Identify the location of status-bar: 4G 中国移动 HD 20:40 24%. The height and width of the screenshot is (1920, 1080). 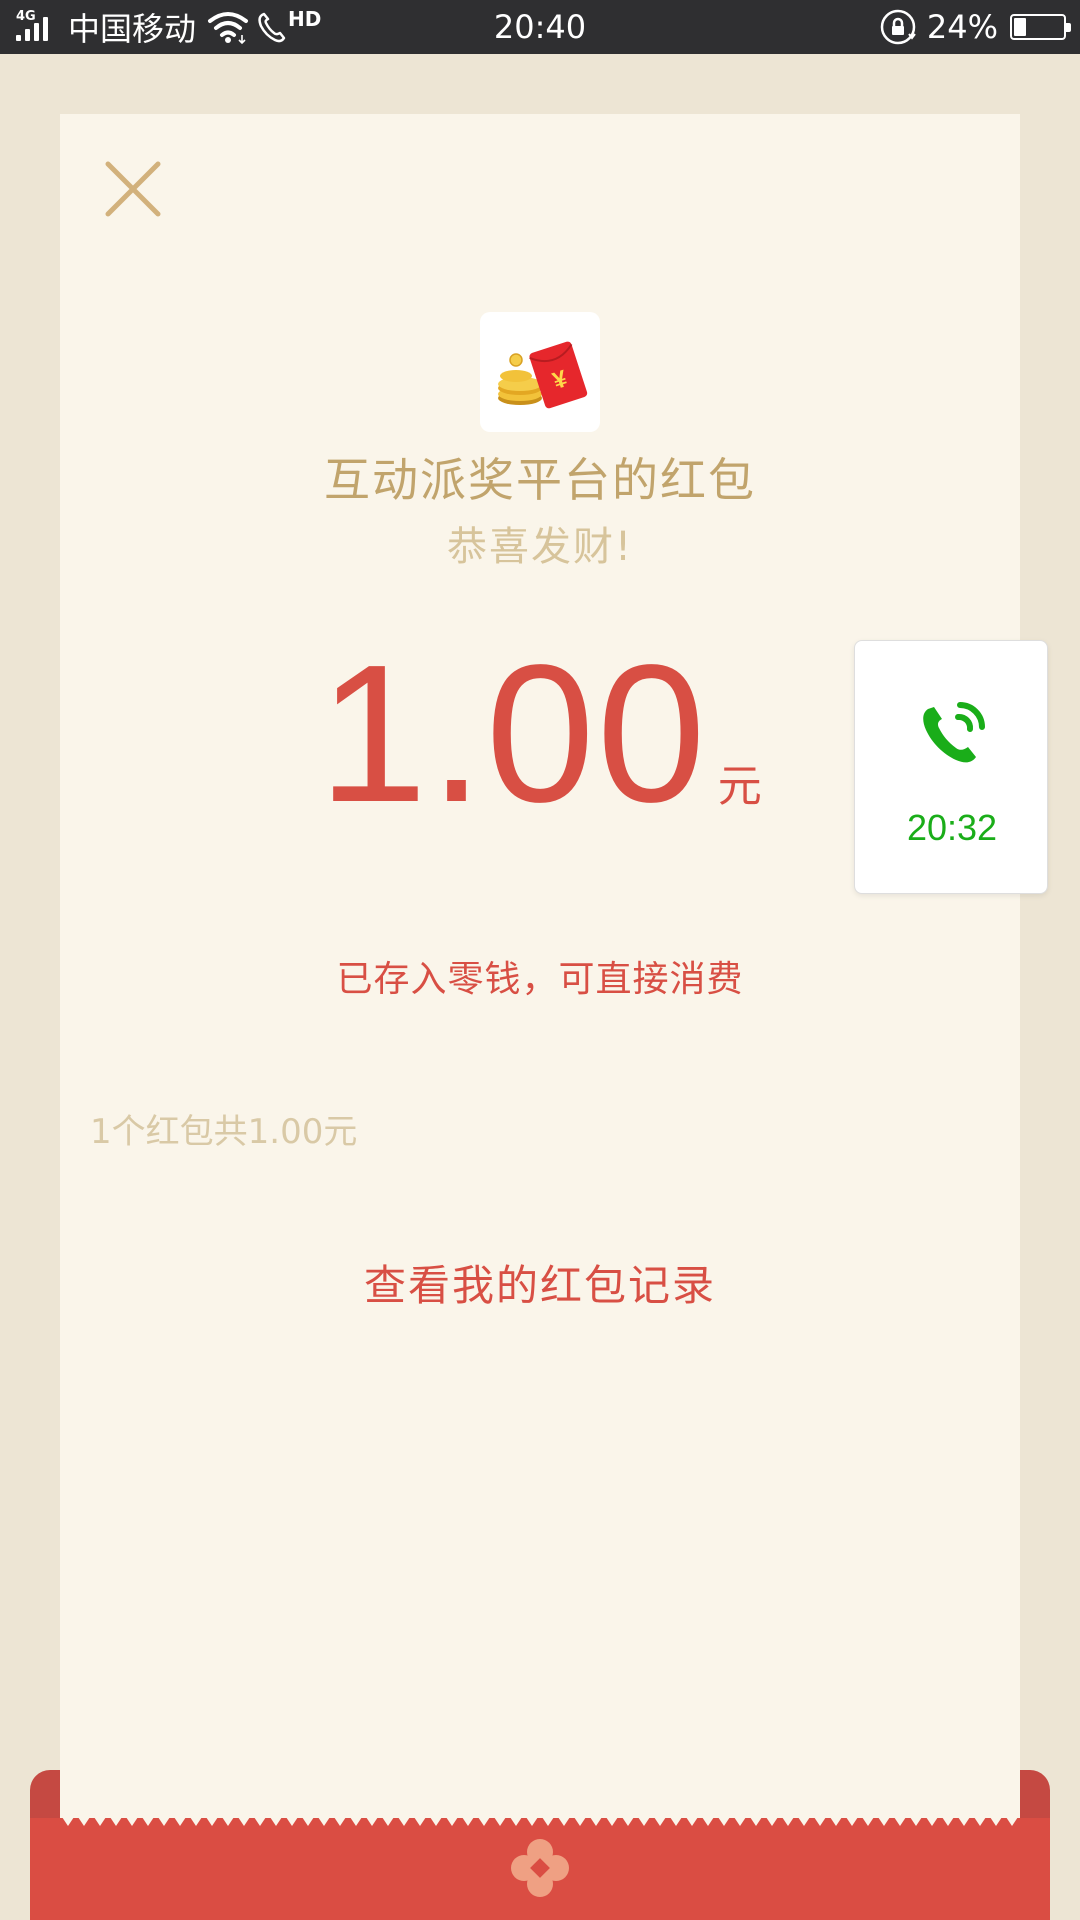
(540, 27).